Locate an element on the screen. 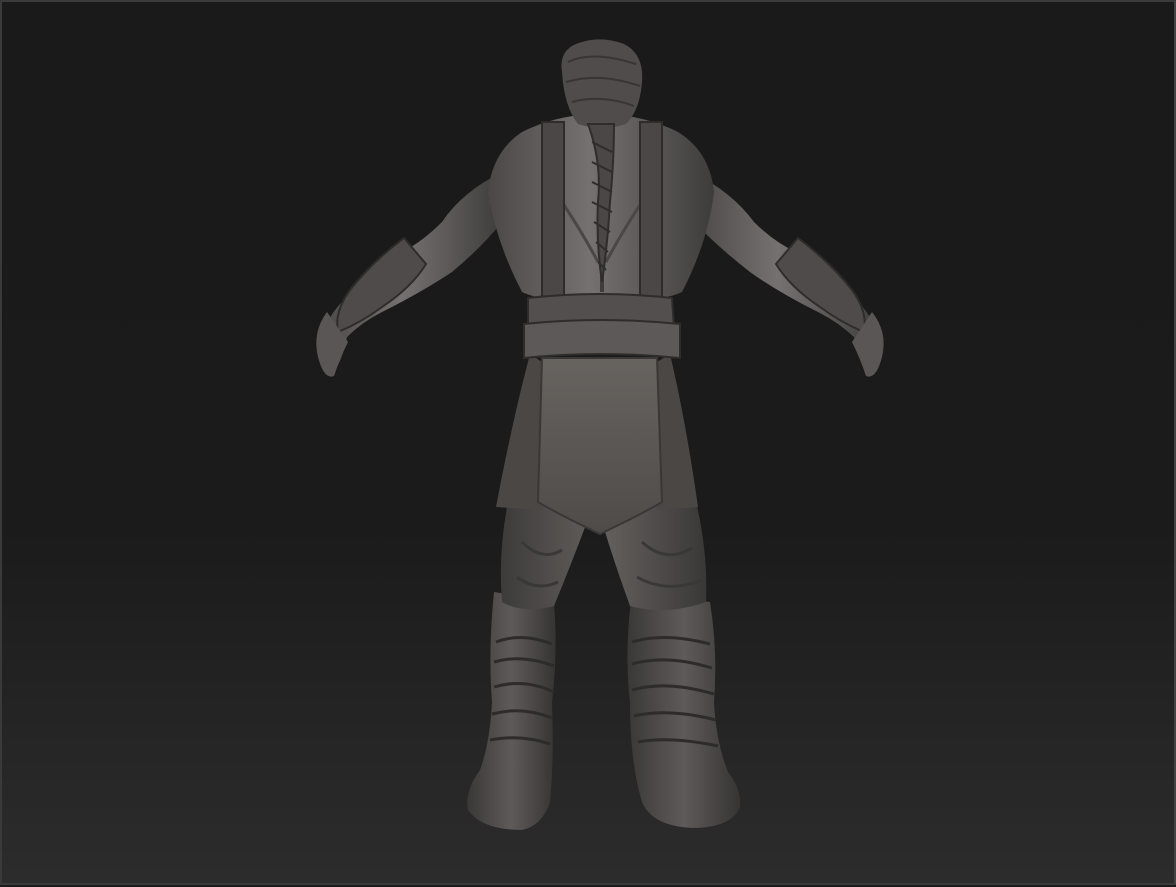 This screenshot has width=1176, height=887. head is located at coordinates (602, 83).